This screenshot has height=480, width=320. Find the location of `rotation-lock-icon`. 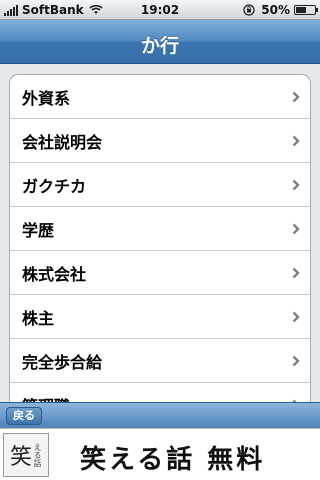

rotation-lock-icon is located at coordinates (249, 10).